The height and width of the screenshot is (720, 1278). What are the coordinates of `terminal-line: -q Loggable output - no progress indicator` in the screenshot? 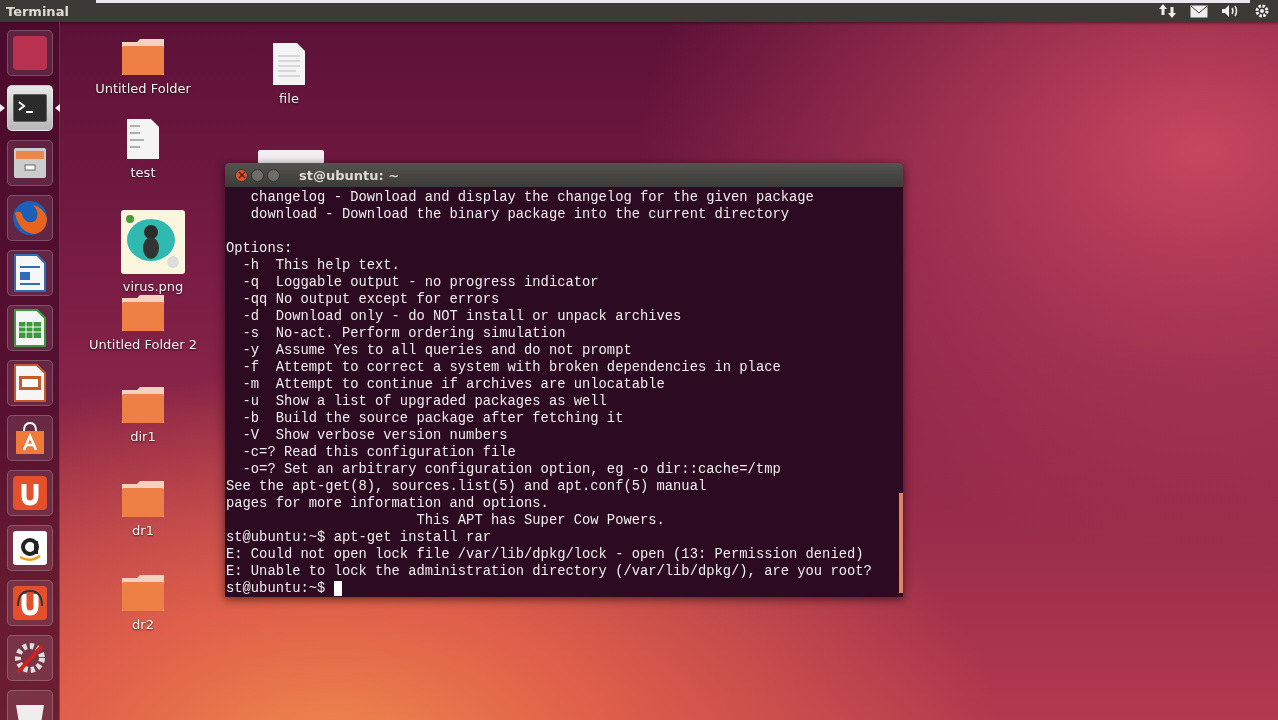 It's located at (420, 282).